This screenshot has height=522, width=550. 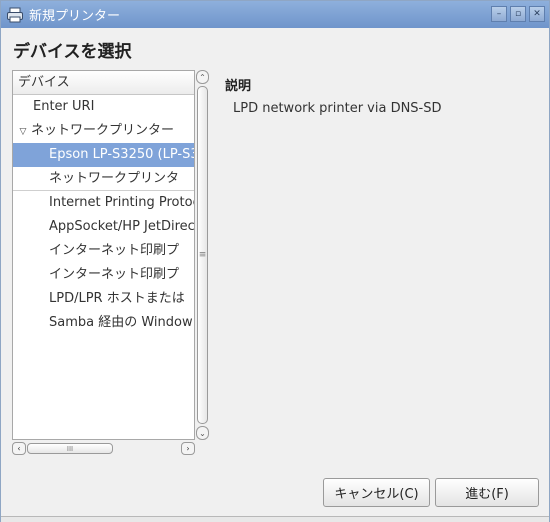 I want to click on title-bar: 新規プリンター – ▫ ✕, so click(x=275, y=14).